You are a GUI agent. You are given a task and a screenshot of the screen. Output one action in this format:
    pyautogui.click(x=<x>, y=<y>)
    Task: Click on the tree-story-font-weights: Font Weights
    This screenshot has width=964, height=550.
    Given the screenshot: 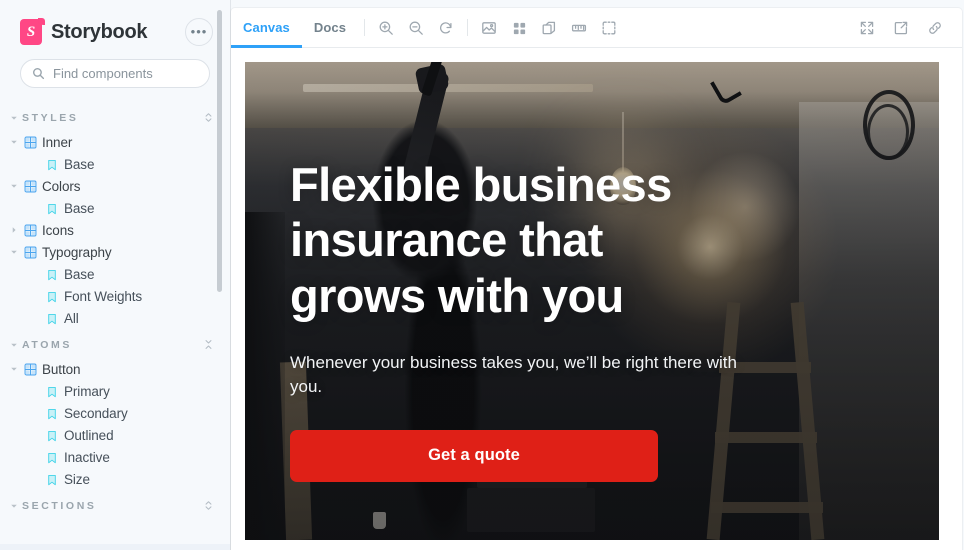 What is the action you would take?
    pyautogui.click(x=115, y=296)
    